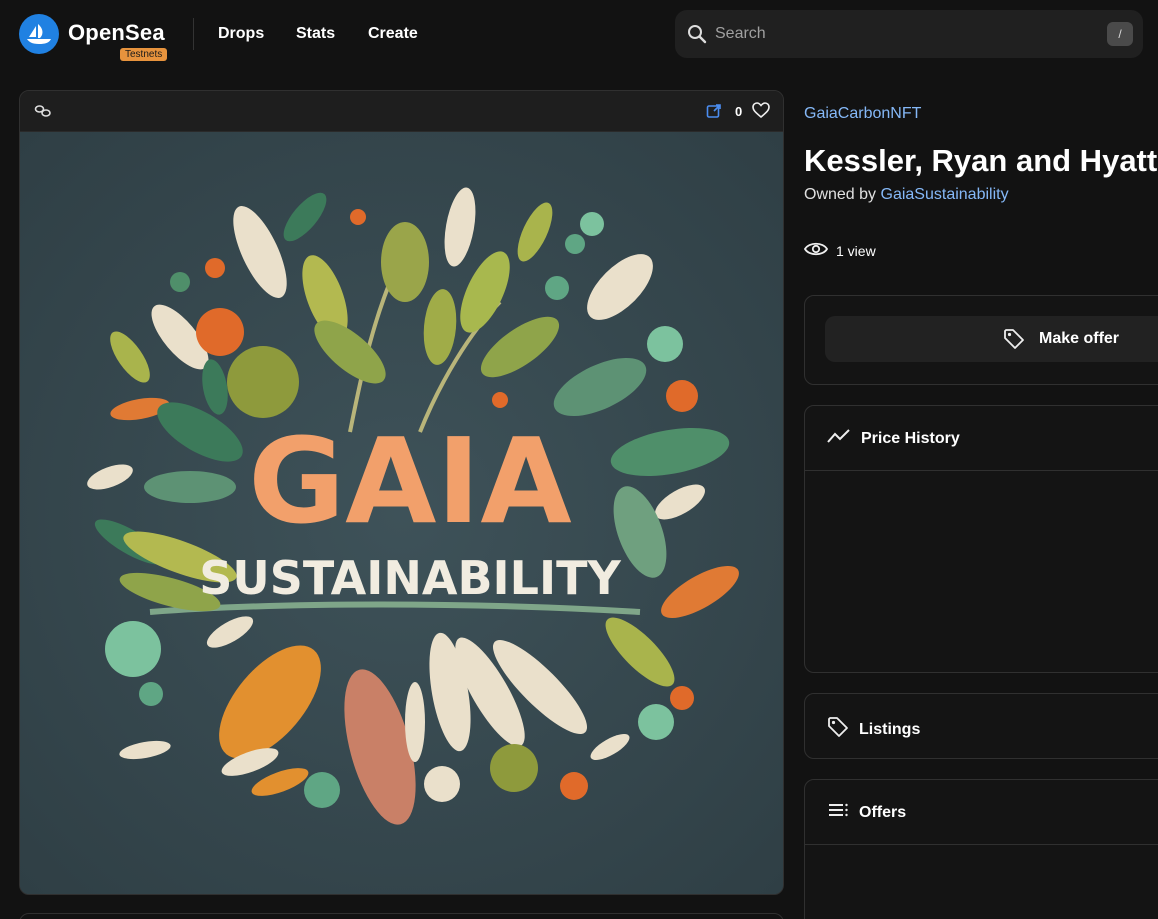 Image resolution: width=1158 pixels, height=919 pixels. What do you see at coordinates (401, 111) in the screenshot?
I see `media-toolbar: 0` at bounding box center [401, 111].